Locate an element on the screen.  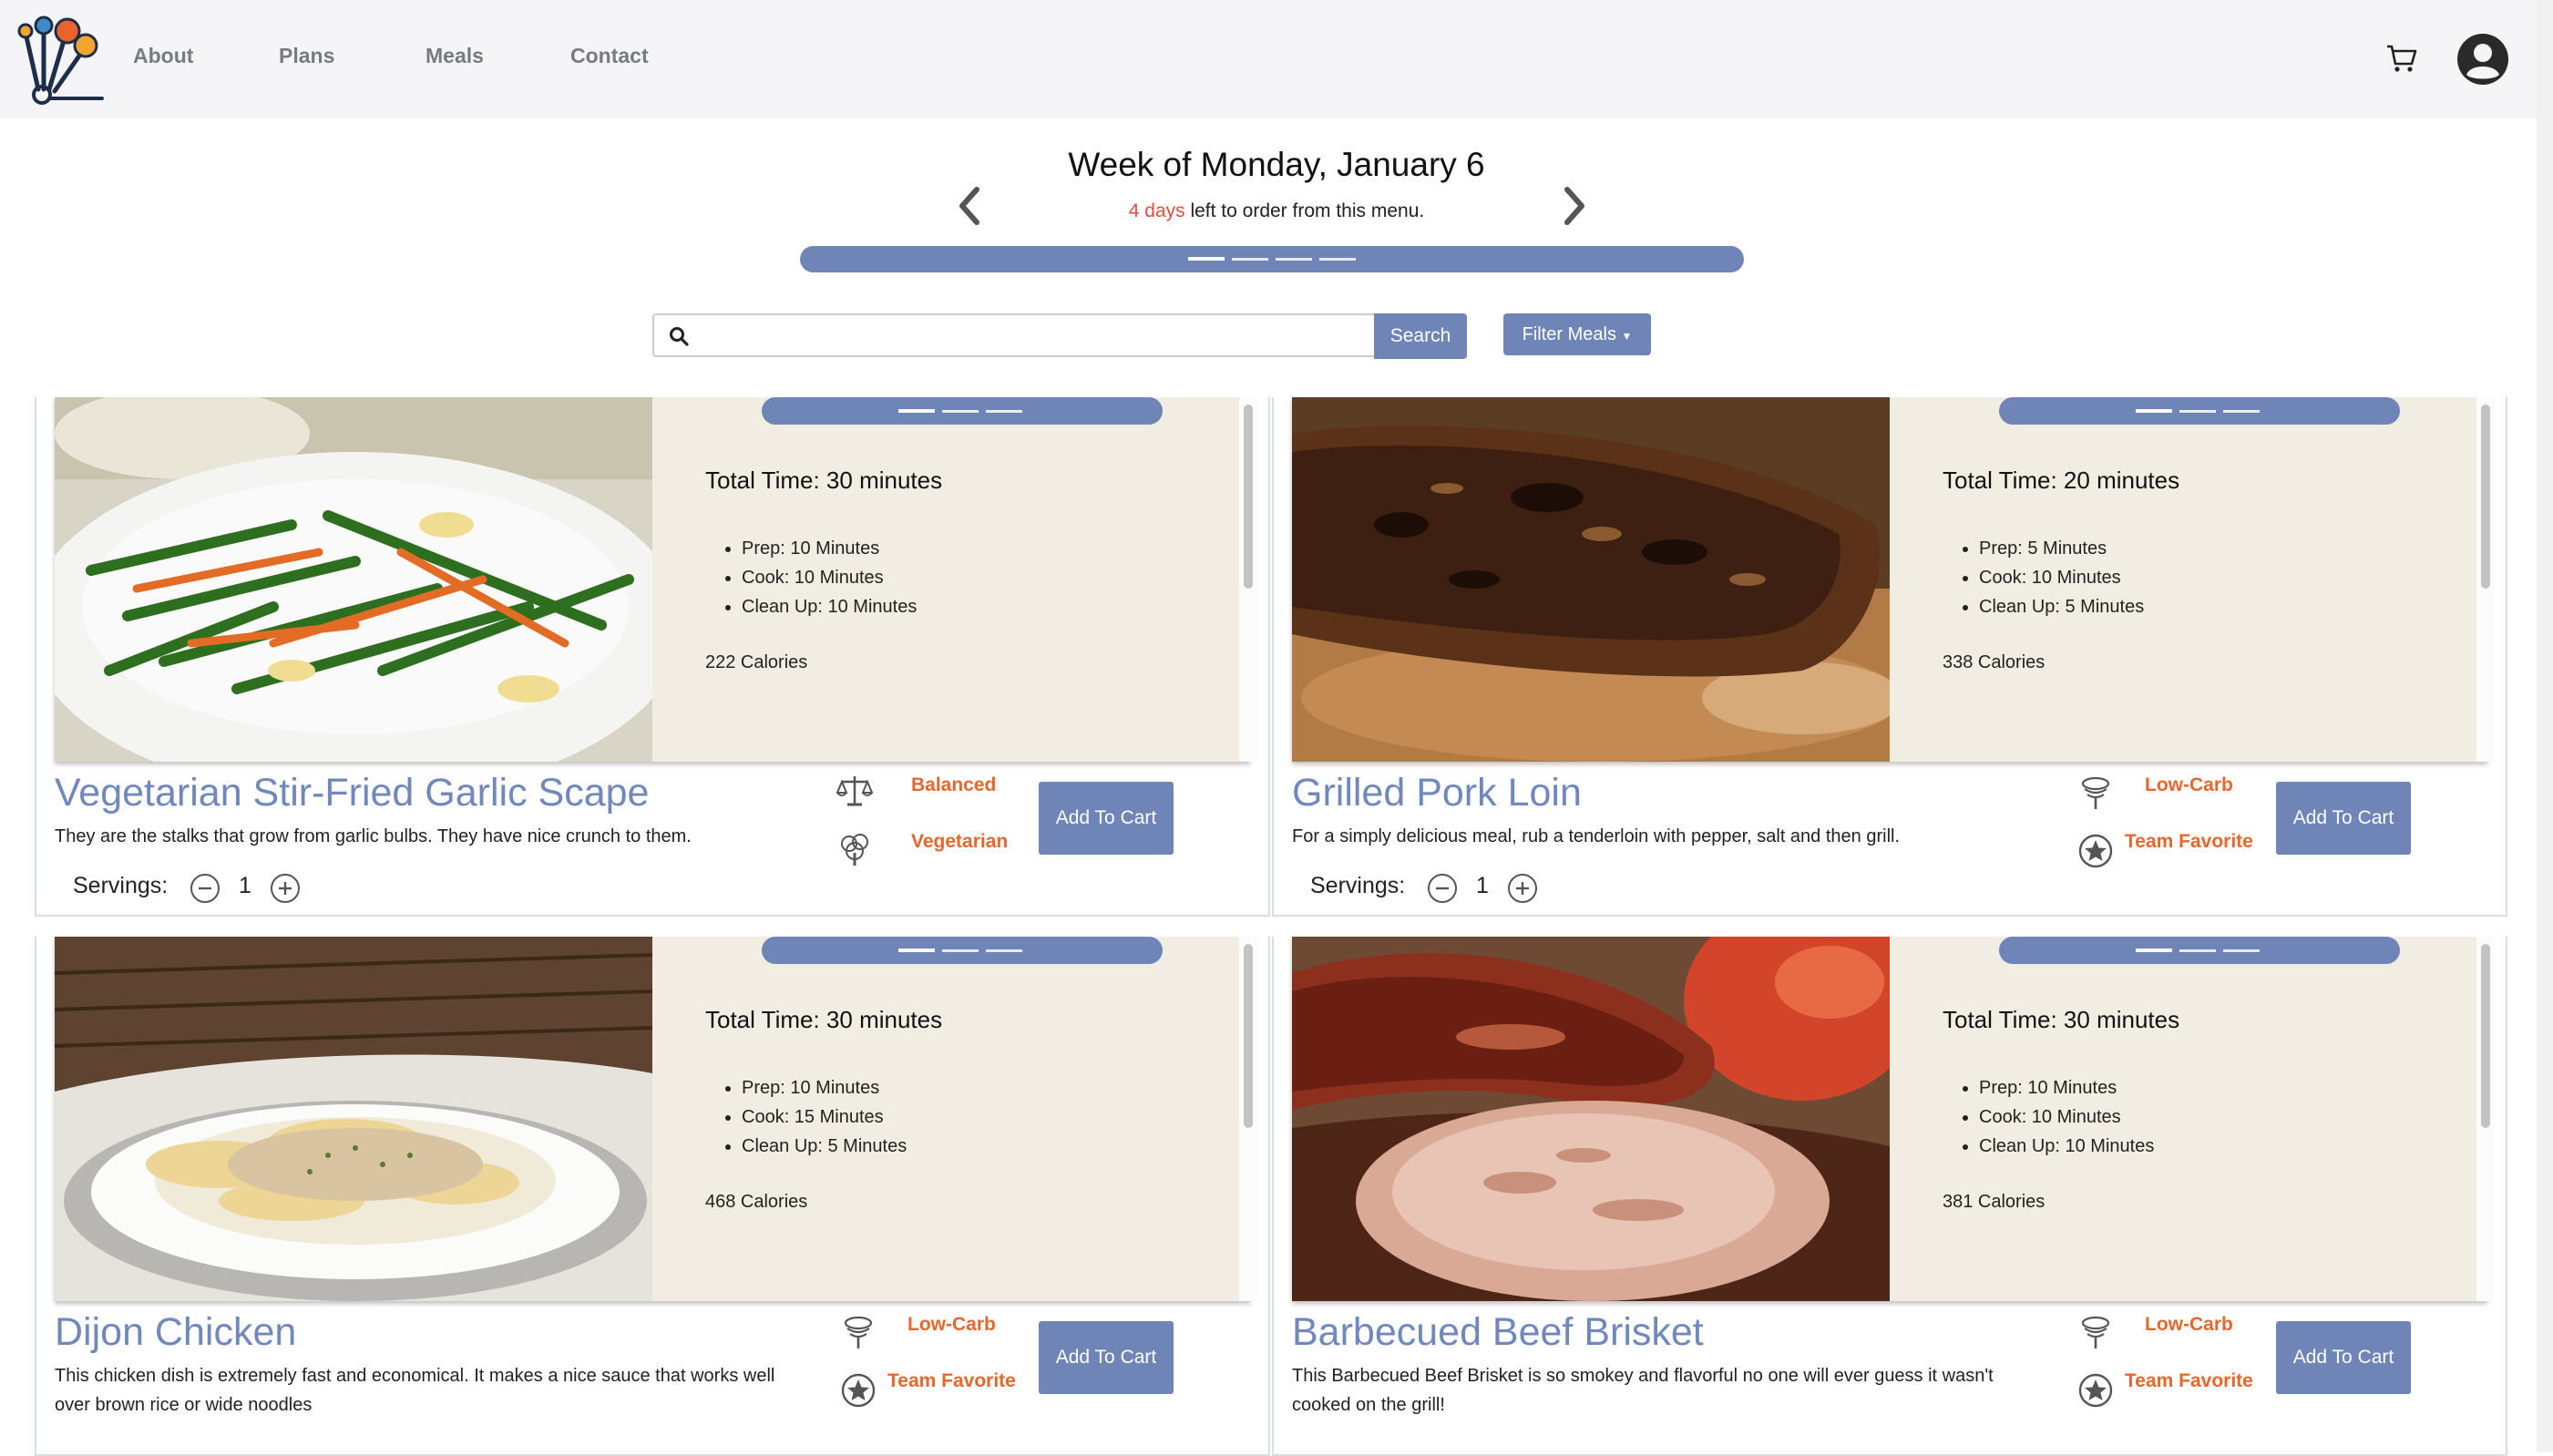
search-box is located at coordinates (1013, 335).